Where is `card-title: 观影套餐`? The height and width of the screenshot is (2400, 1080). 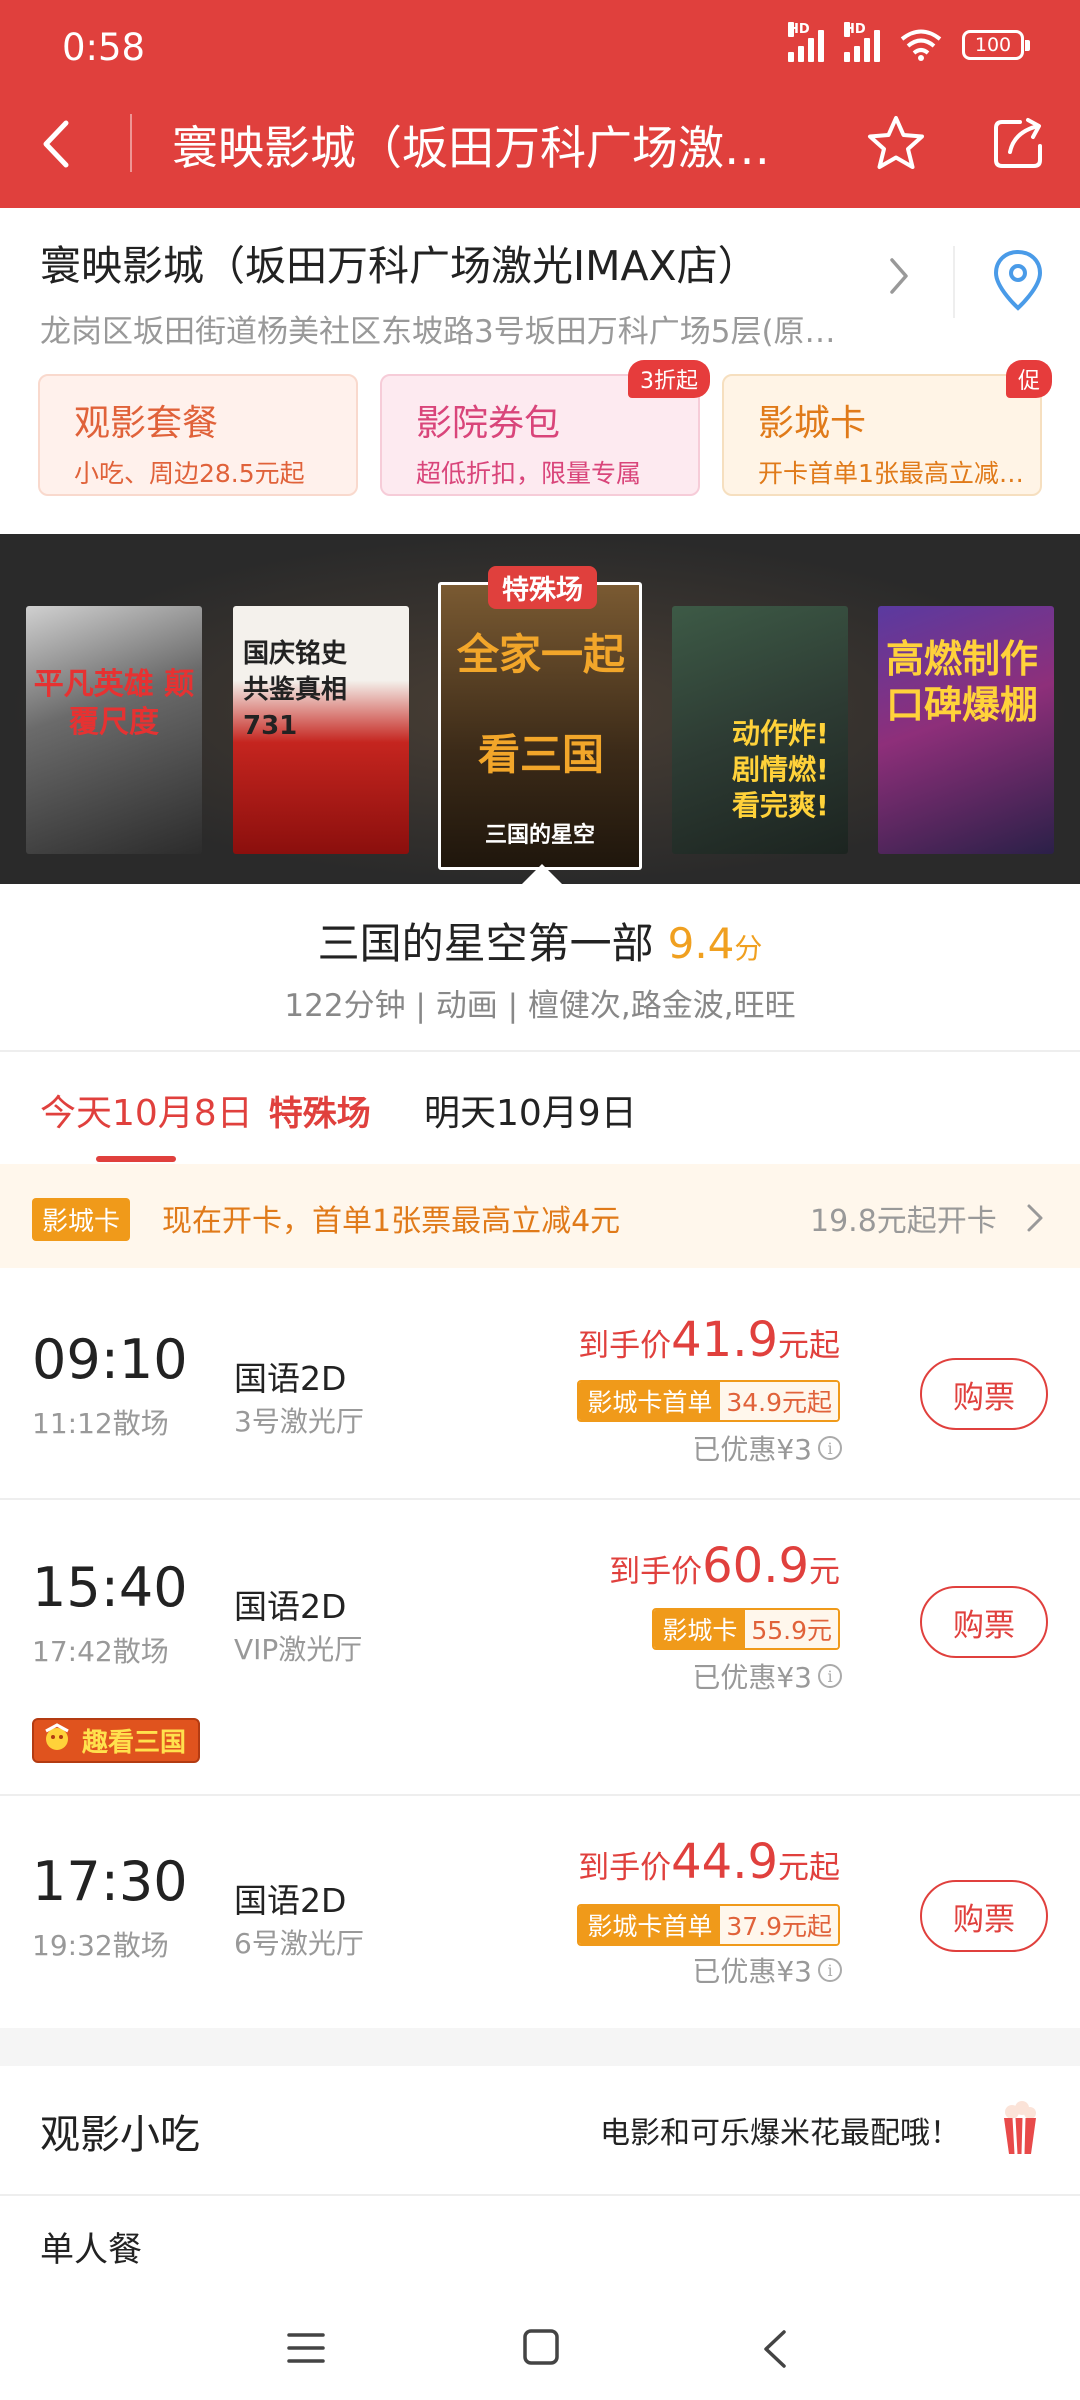 card-title: 观影套餐 is located at coordinates (146, 423).